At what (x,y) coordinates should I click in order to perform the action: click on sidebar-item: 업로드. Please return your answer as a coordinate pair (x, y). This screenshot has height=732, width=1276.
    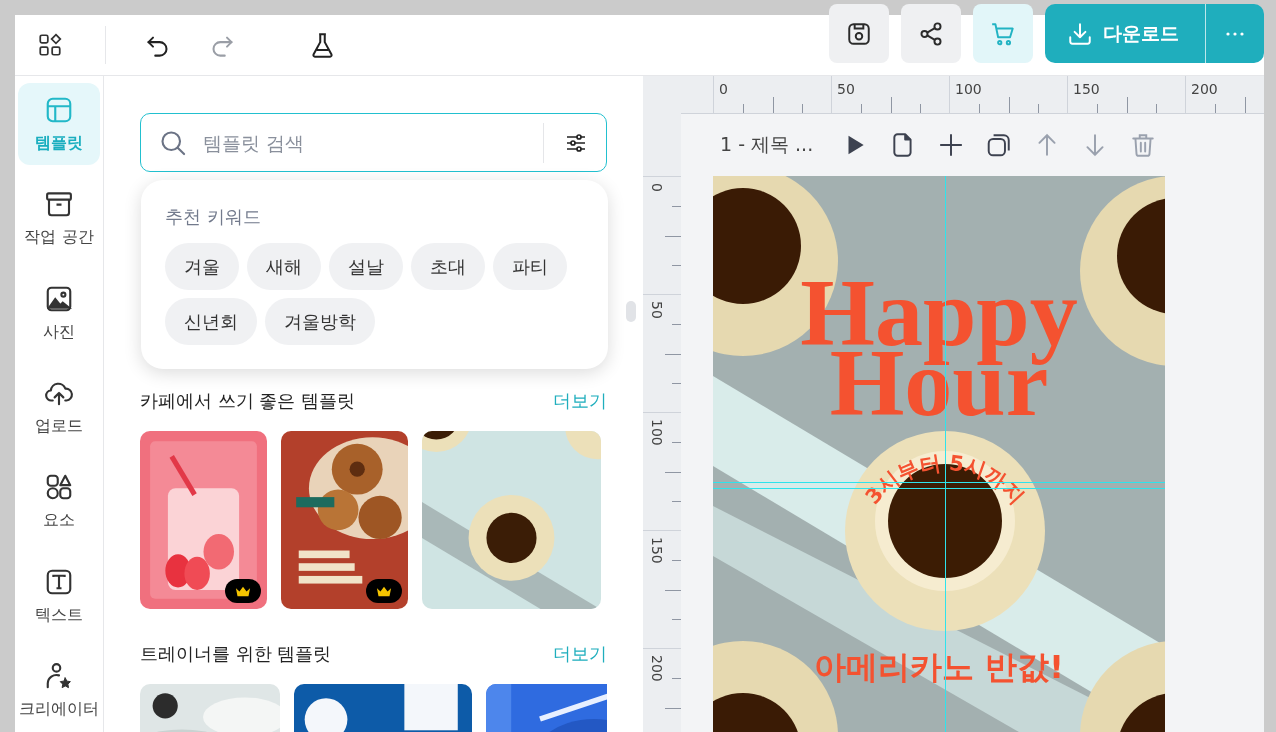
    Looking at the image, I should click on (59, 407).